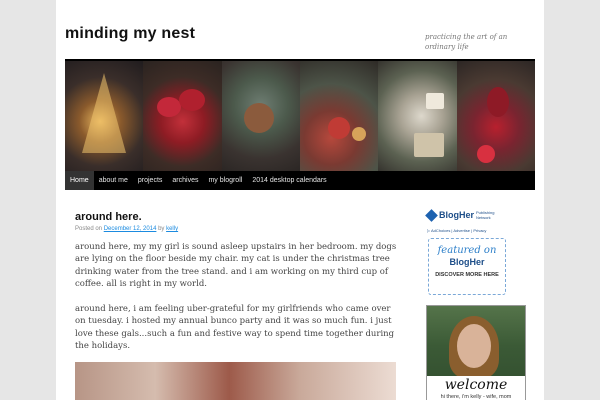 The width and height of the screenshot is (600, 400). I want to click on adchoices-link: AdChoices, so click(440, 230).